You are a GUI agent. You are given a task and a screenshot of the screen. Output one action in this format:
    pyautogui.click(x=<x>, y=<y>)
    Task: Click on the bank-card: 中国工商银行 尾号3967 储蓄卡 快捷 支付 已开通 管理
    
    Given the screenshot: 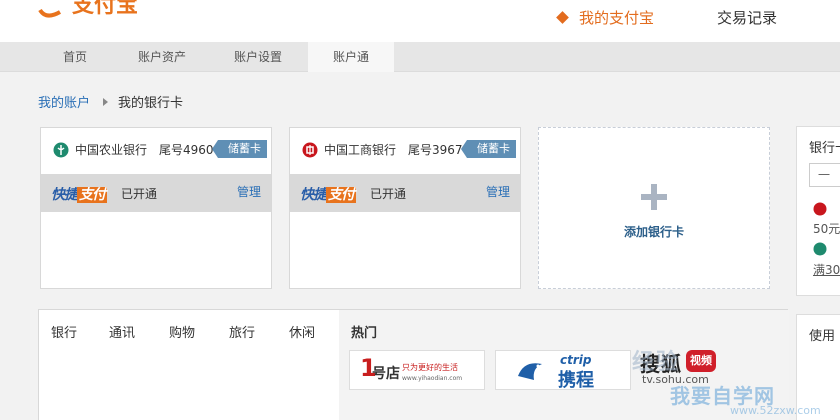 What is the action you would take?
    pyautogui.click(x=405, y=208)
    